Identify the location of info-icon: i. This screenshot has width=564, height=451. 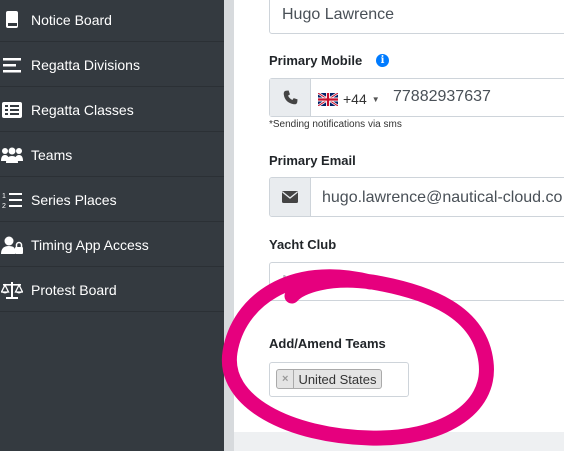
(382, 60).